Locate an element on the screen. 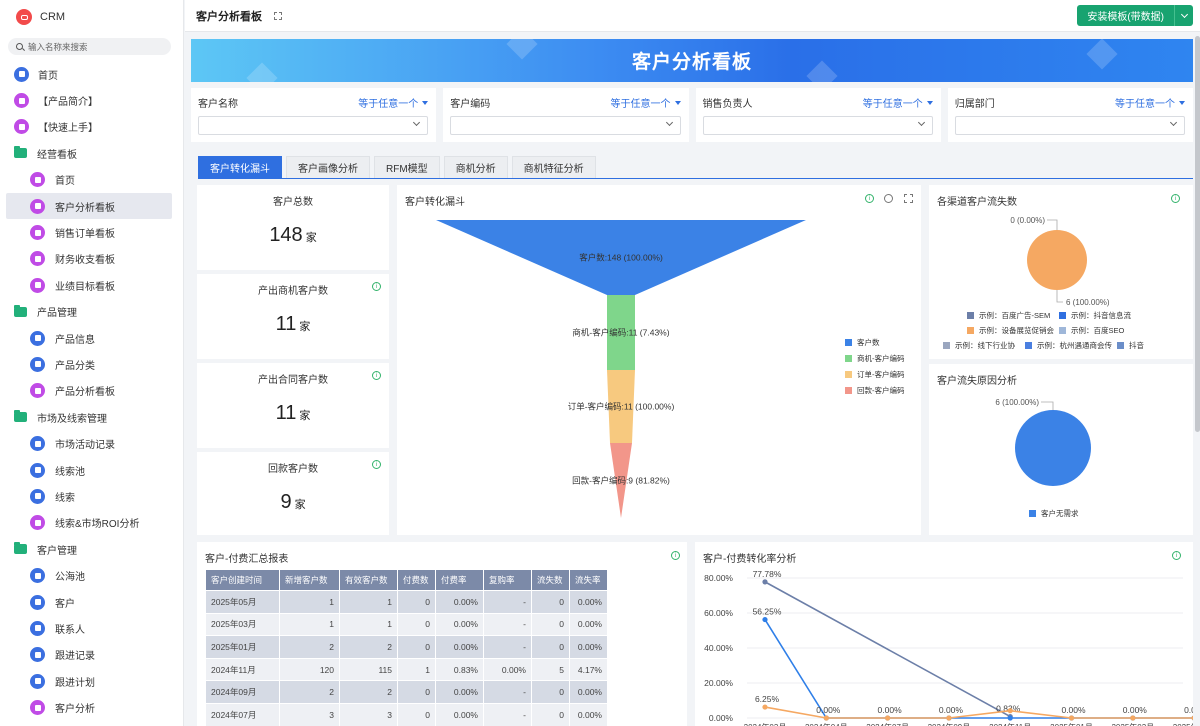 Image resolution: width=1200 pixels, height=726 pixels. legend-label: 客户数 is located at coordinates (868, 342).